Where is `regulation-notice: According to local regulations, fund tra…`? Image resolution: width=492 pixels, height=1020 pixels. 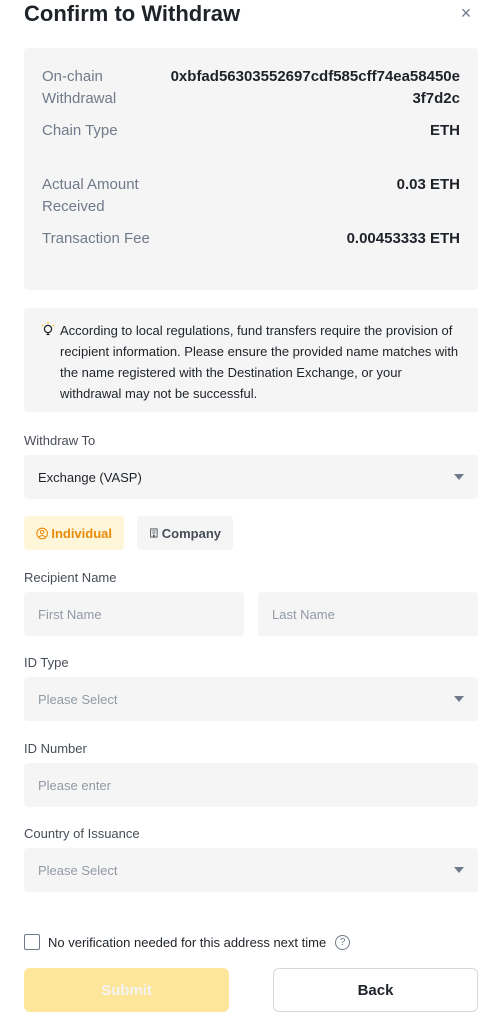 regulation-notice: According to local regulations, fund tra… is located at coordinates (251, 360).